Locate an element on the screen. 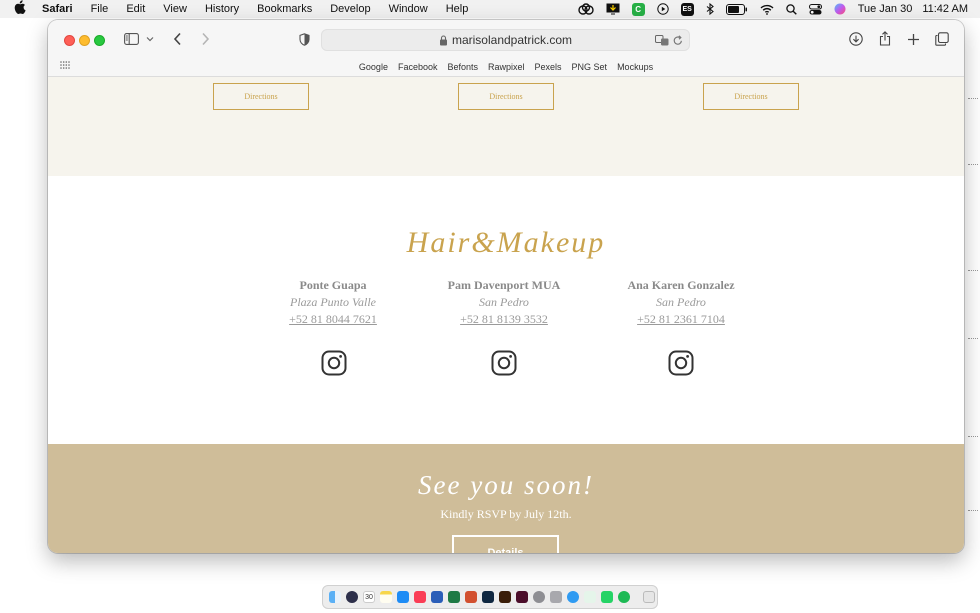 This screenshot has width=980, height=613. vendor-location: Plaza Punto Valle is located at coordinates (333, 302).